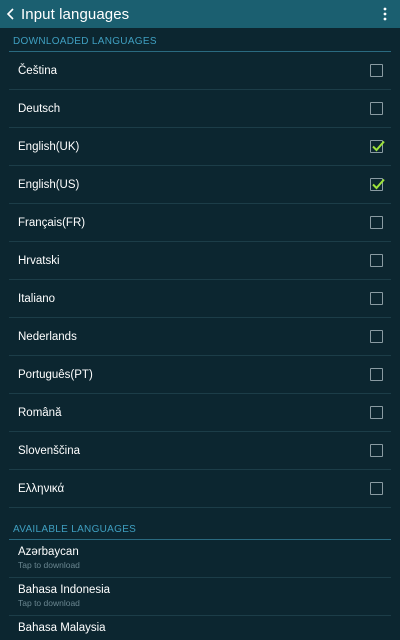 Image resolution: width=400 pixels, height=640 pixels. Describe the element at coordinates (75, 14) in the screenshot. I see `page-title: Input languages` at that location.